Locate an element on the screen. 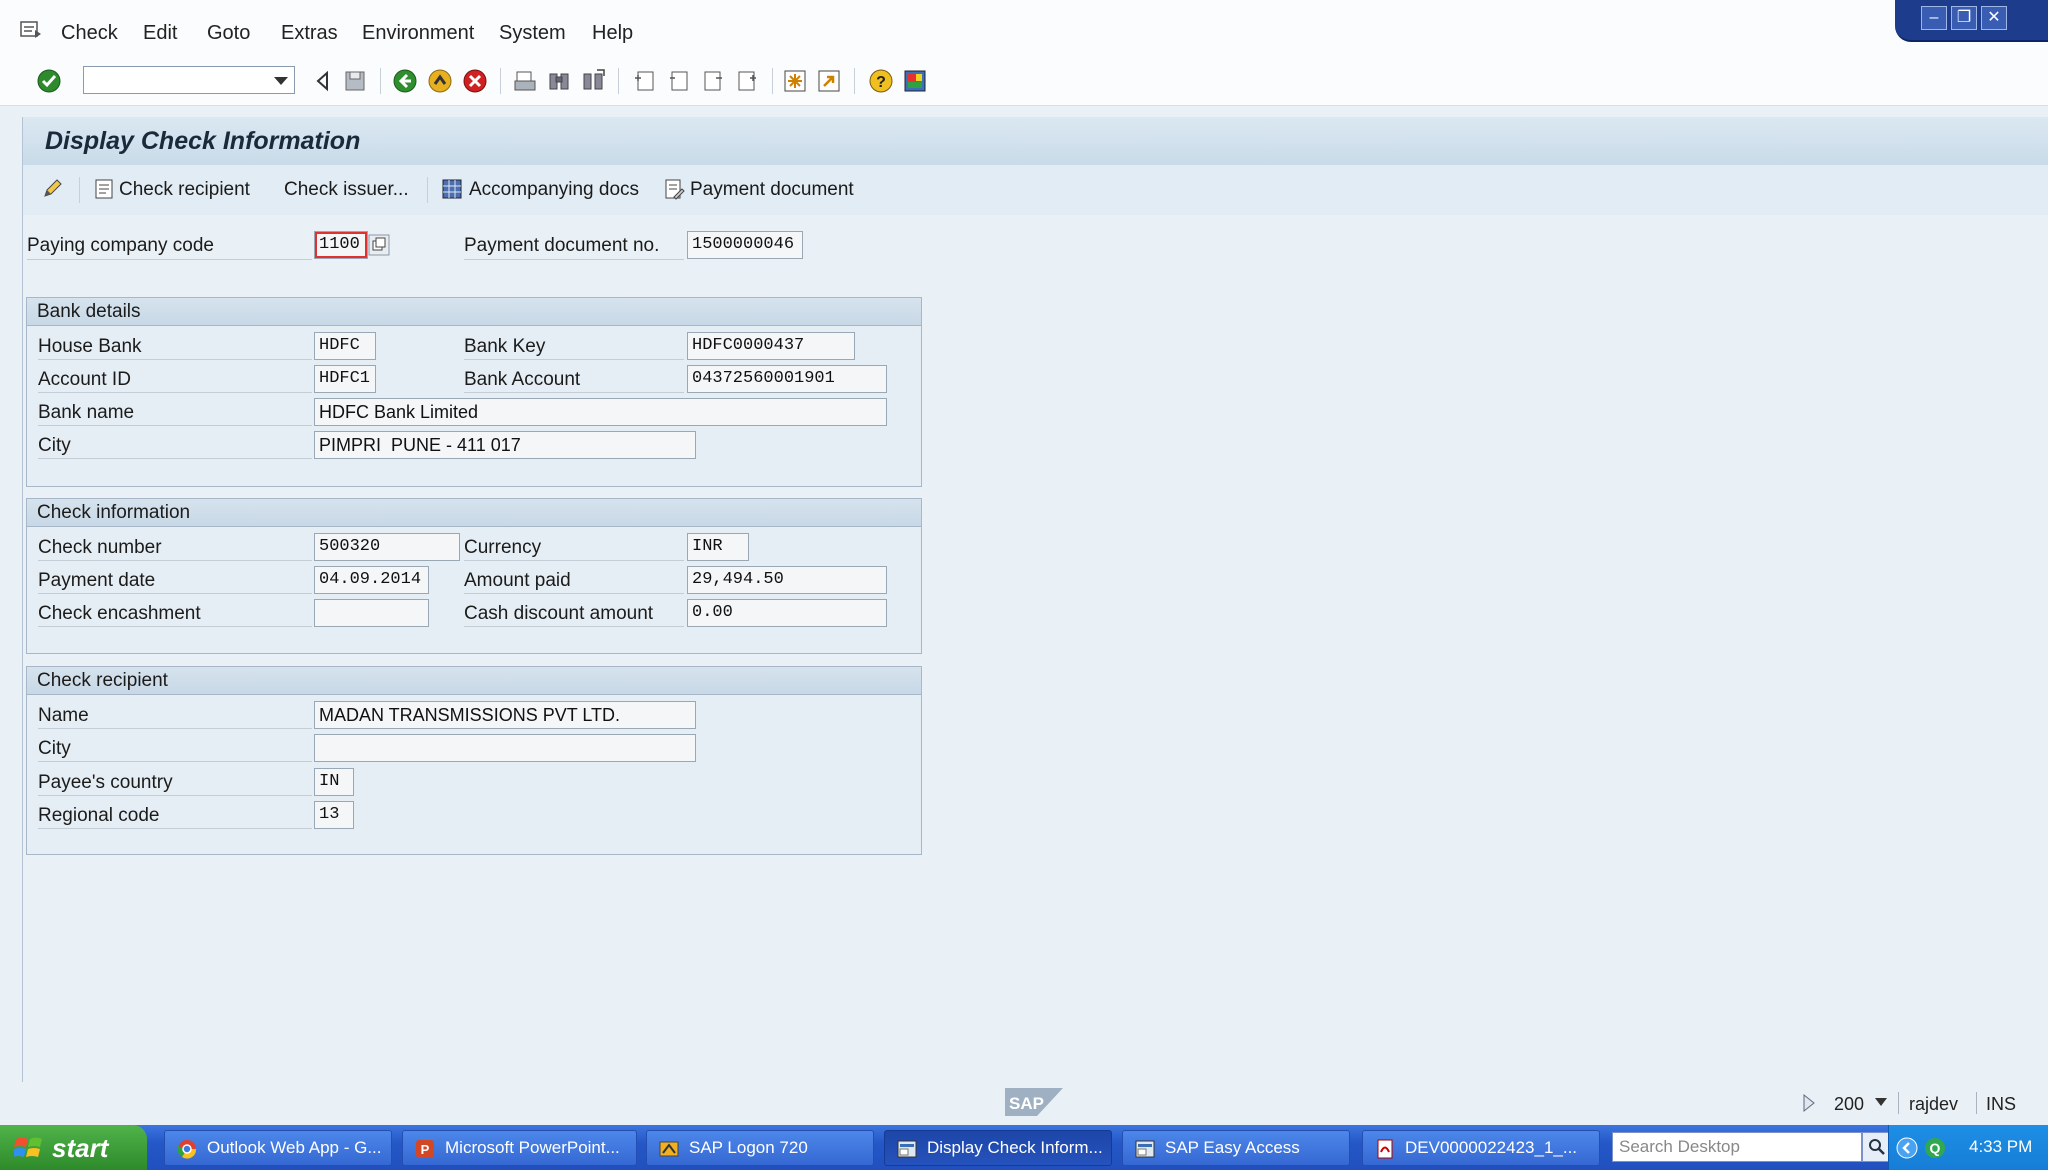 This screenshot has height=1170, width=2048. quicktime-icon: Q is located at coordinates (1935, 1148).